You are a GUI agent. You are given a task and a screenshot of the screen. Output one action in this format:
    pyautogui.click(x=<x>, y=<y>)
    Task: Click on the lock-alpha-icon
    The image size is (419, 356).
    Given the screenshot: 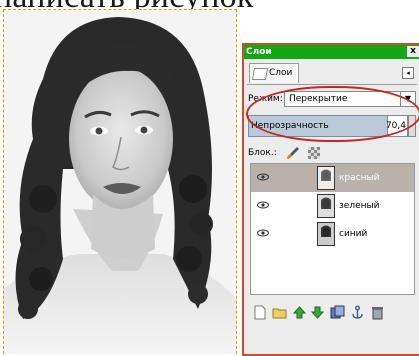 What is the action you would take?
    pyautogui.click(x=314, y=153)
    